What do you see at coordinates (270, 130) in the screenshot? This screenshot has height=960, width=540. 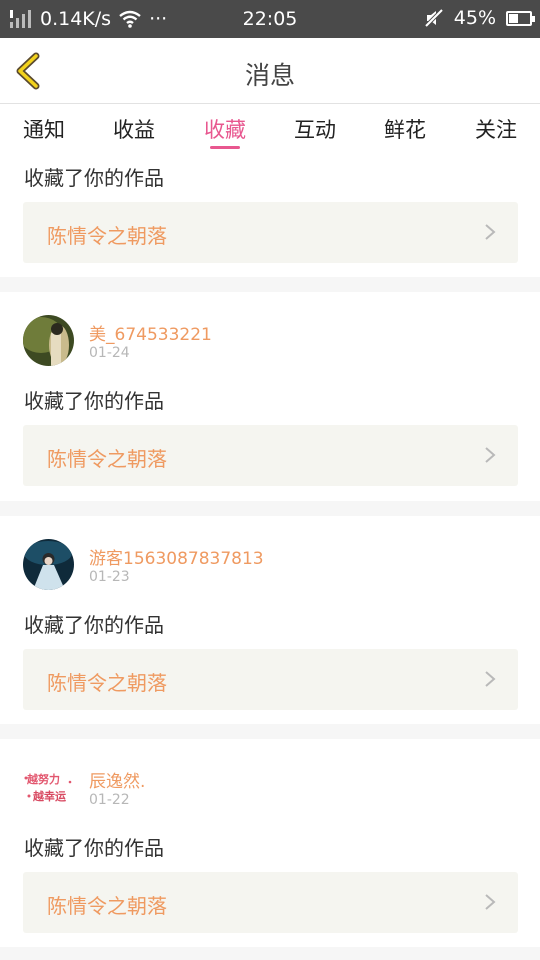 I see `tab-bar: 通知 收益 收藏 互动 鲜花 关注` at bounding box center [270, 130].